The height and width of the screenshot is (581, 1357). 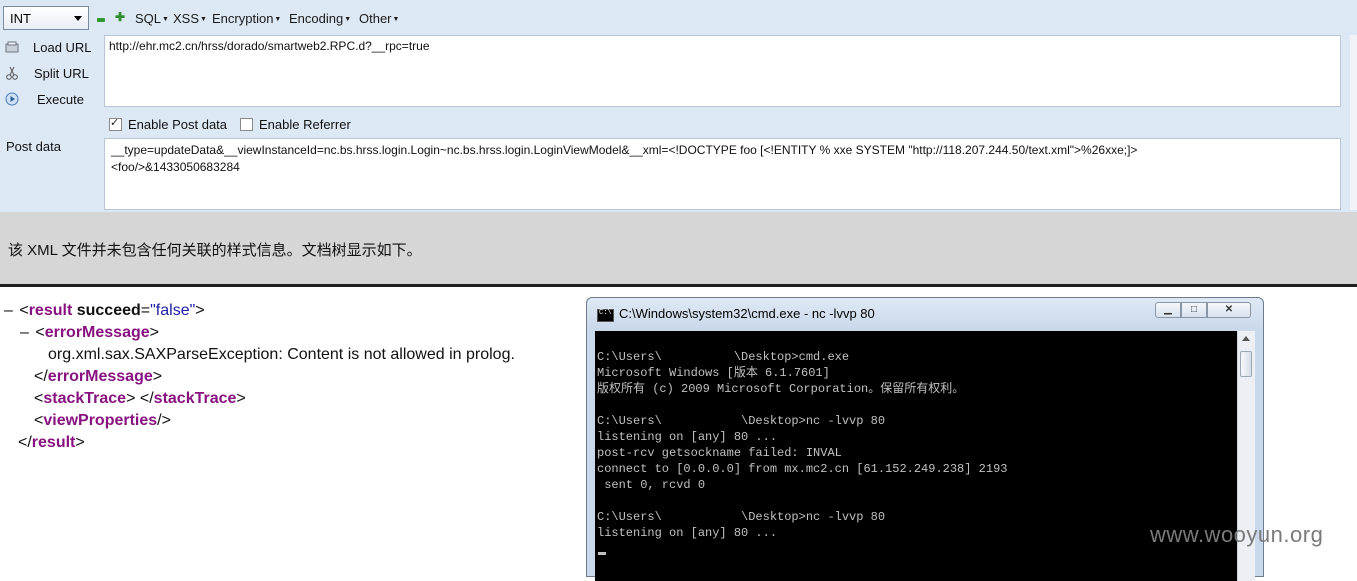 What do you see at coordinates (178, 124) in the screenshot?
I see `enable-post-label: Enable Post data` at bounding box center [178, 124].